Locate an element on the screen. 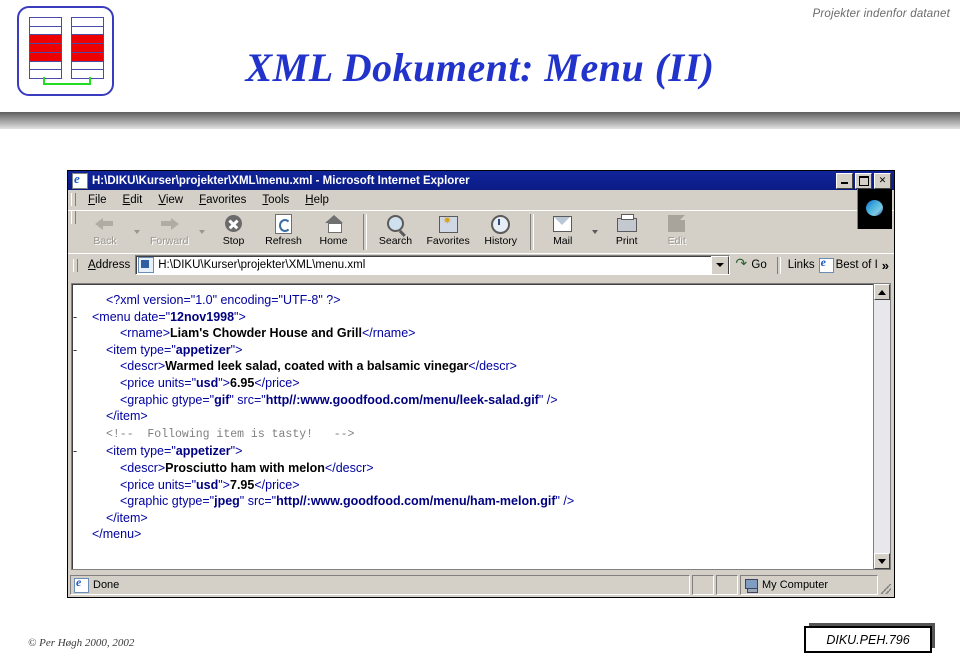 This screenshot has height=667, width=960. address-input: H:\DIKU\Kurser\projekter\XML\menu.xml is located at coordinates (433, 265).